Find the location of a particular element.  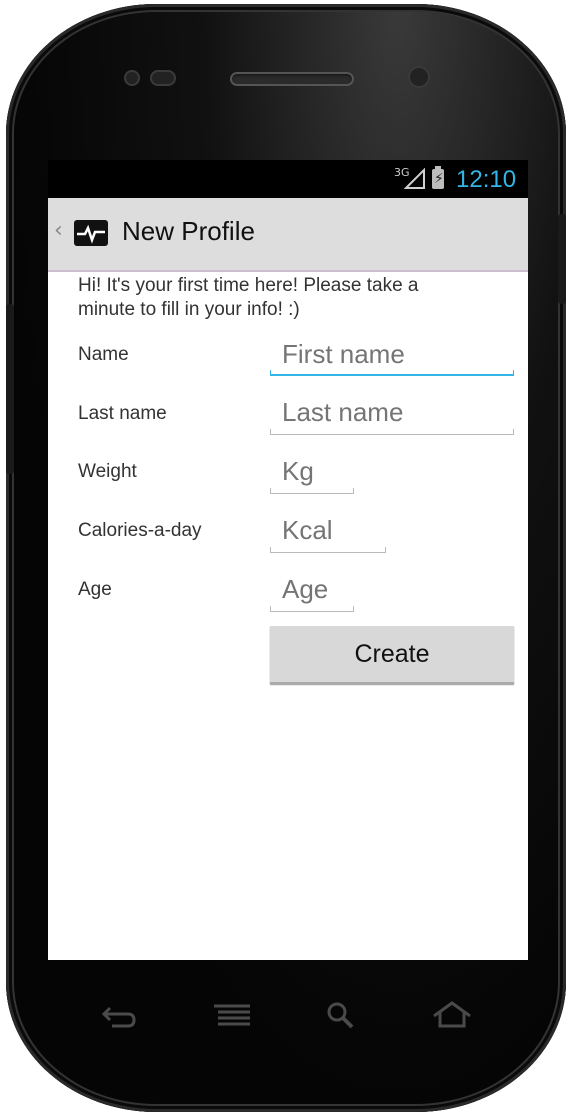

last-name-label: Last name is located at coordinates (122, 413).